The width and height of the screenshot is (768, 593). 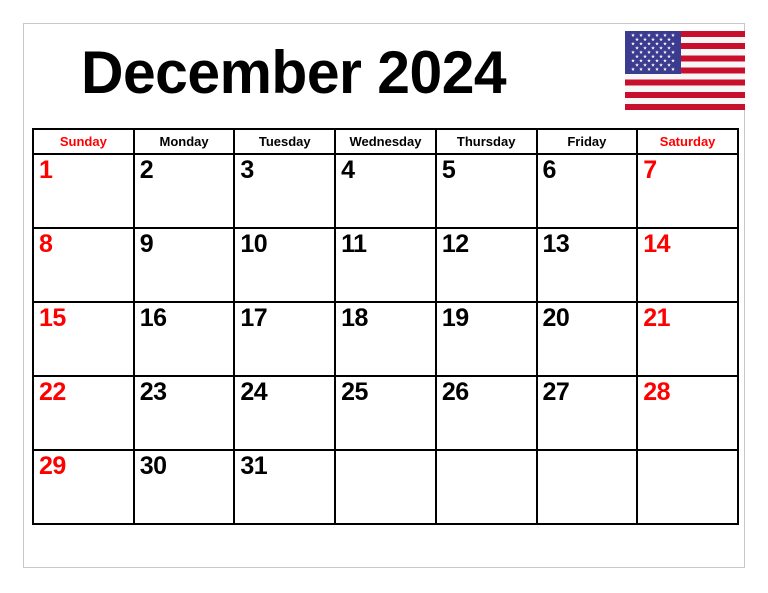 What do you see at coordinates (83, 265) in the screenshot?
I see `calendar-day-cell: 8` at bounding box center [83, 265].